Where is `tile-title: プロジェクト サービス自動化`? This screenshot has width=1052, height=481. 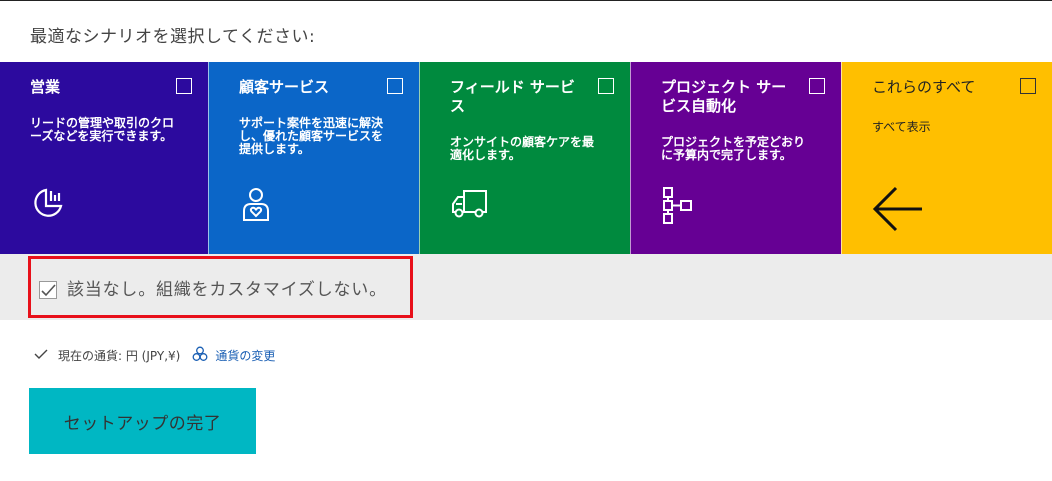
tile-title: プロジェクト サービス自動化 is located at coordinates (724, 96).